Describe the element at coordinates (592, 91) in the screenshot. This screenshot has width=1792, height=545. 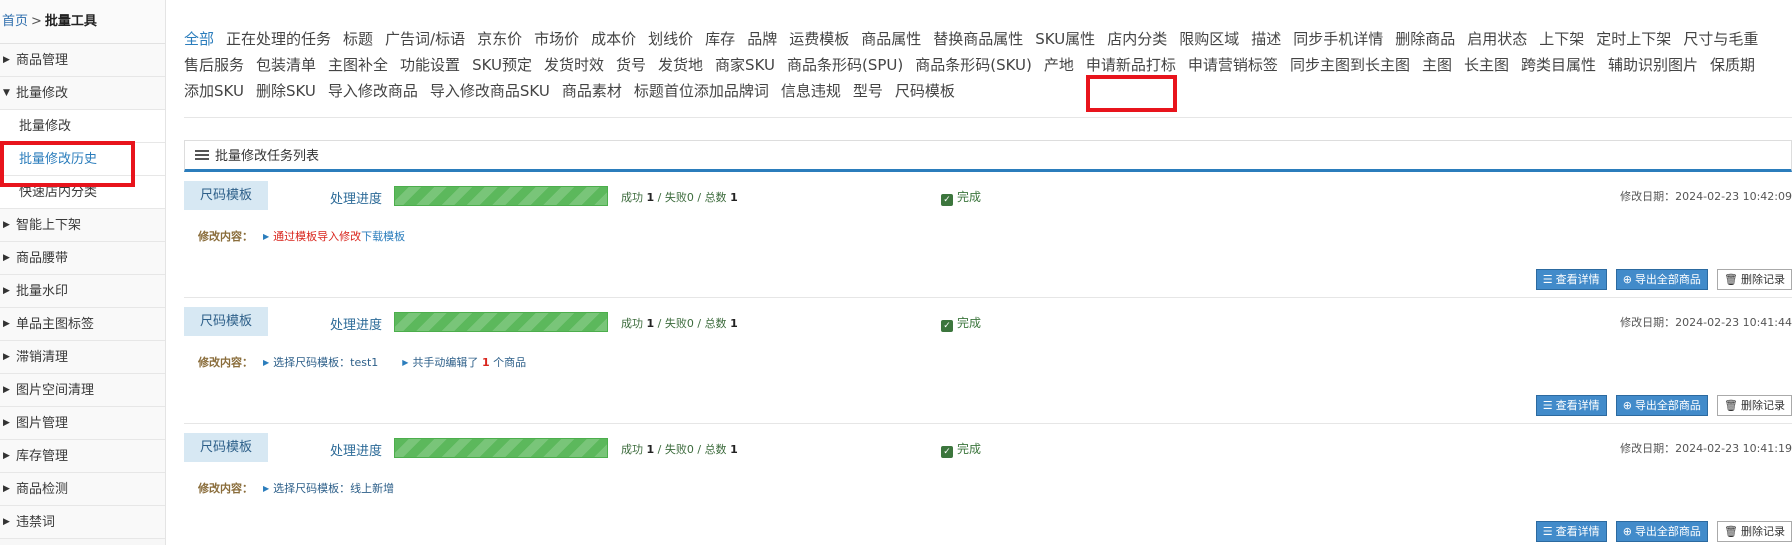
I see `tab-47: 商品素材` at that location.